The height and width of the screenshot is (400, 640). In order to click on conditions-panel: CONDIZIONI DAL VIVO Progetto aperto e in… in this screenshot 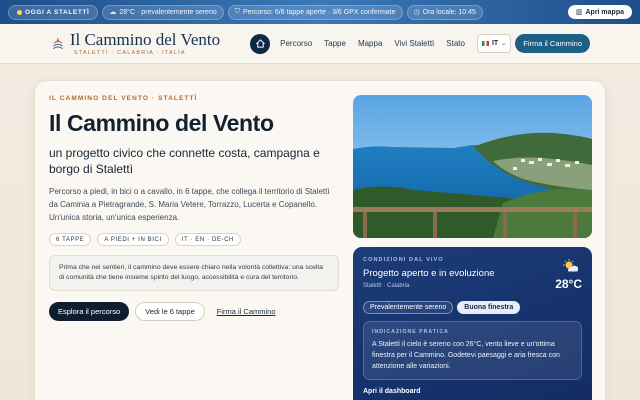, I will do `click(472, 323)`.